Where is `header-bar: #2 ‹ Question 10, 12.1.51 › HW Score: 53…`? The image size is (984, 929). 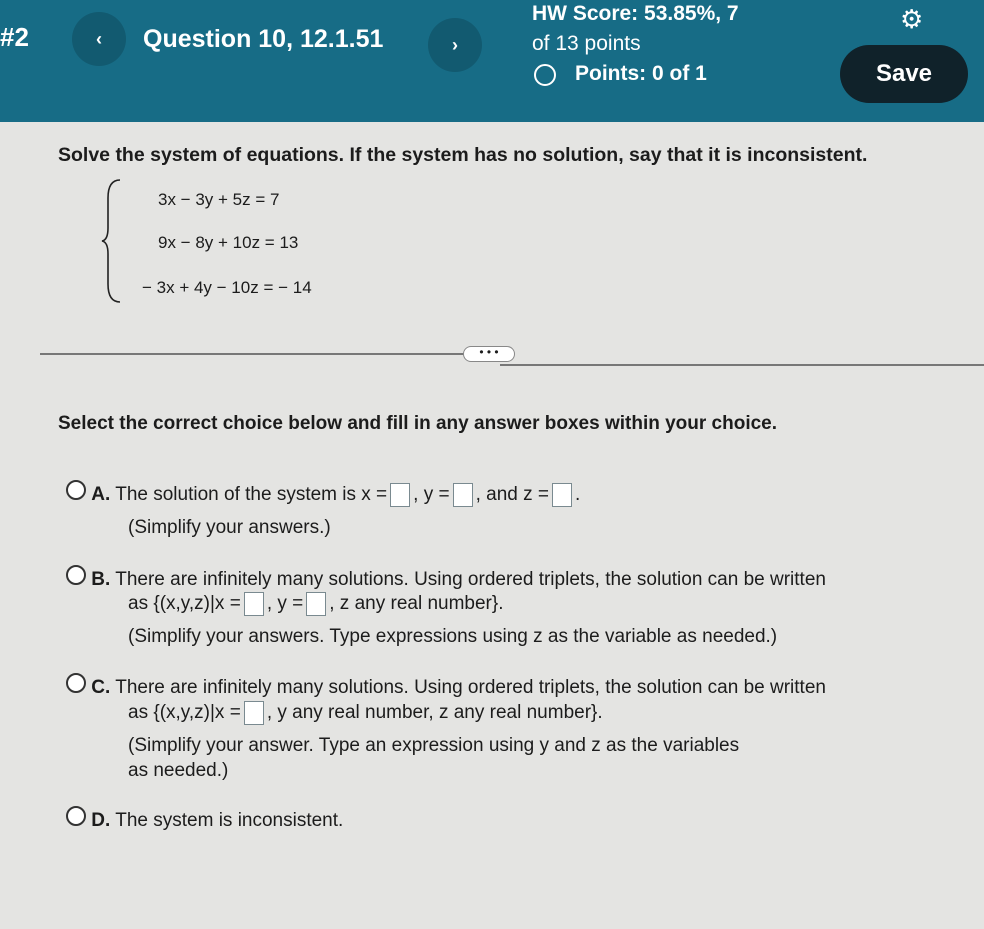 header-bar: #2 ‹ Question 10, 12.1.51 › HW Score: 53… is located at coordinates (492, 61).